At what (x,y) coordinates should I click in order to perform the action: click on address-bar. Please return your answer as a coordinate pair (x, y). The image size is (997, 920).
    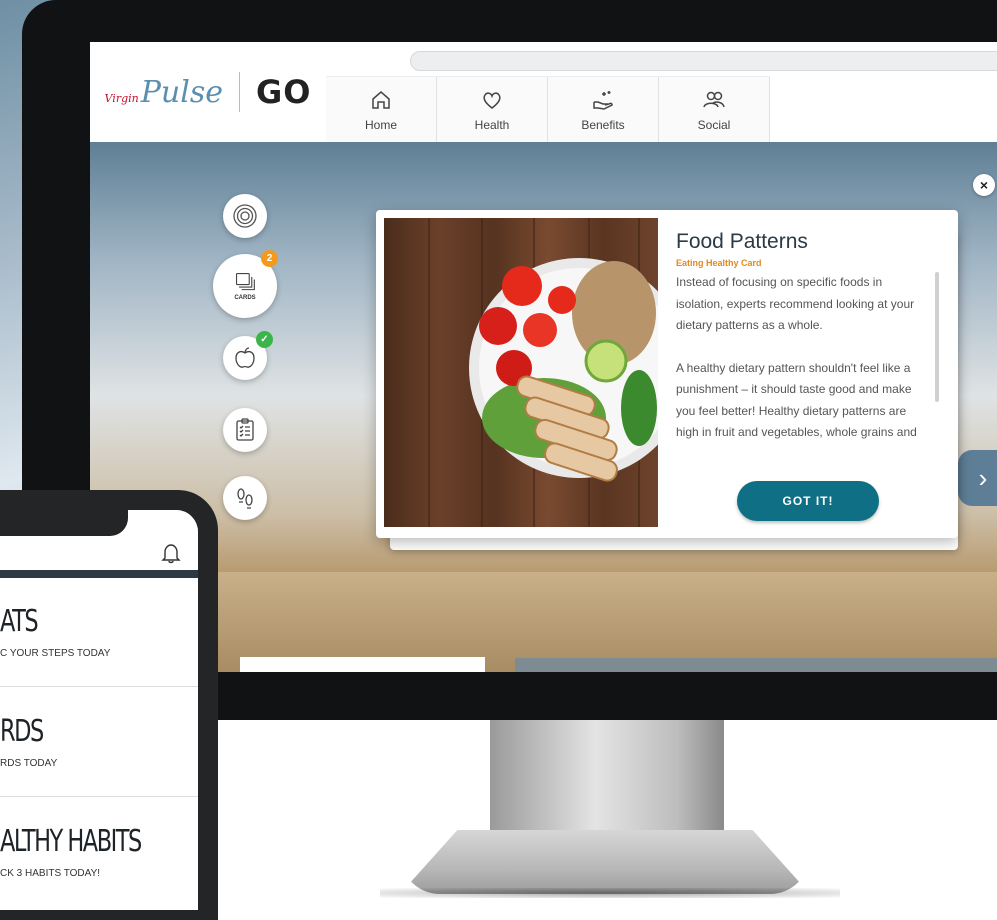
    Looking at the image, I should click on (703, 61).